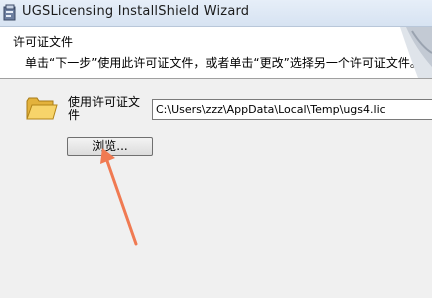  Describe the element at coordinates (292, 109) in the screenshot. I see `license-path-field` at that location.